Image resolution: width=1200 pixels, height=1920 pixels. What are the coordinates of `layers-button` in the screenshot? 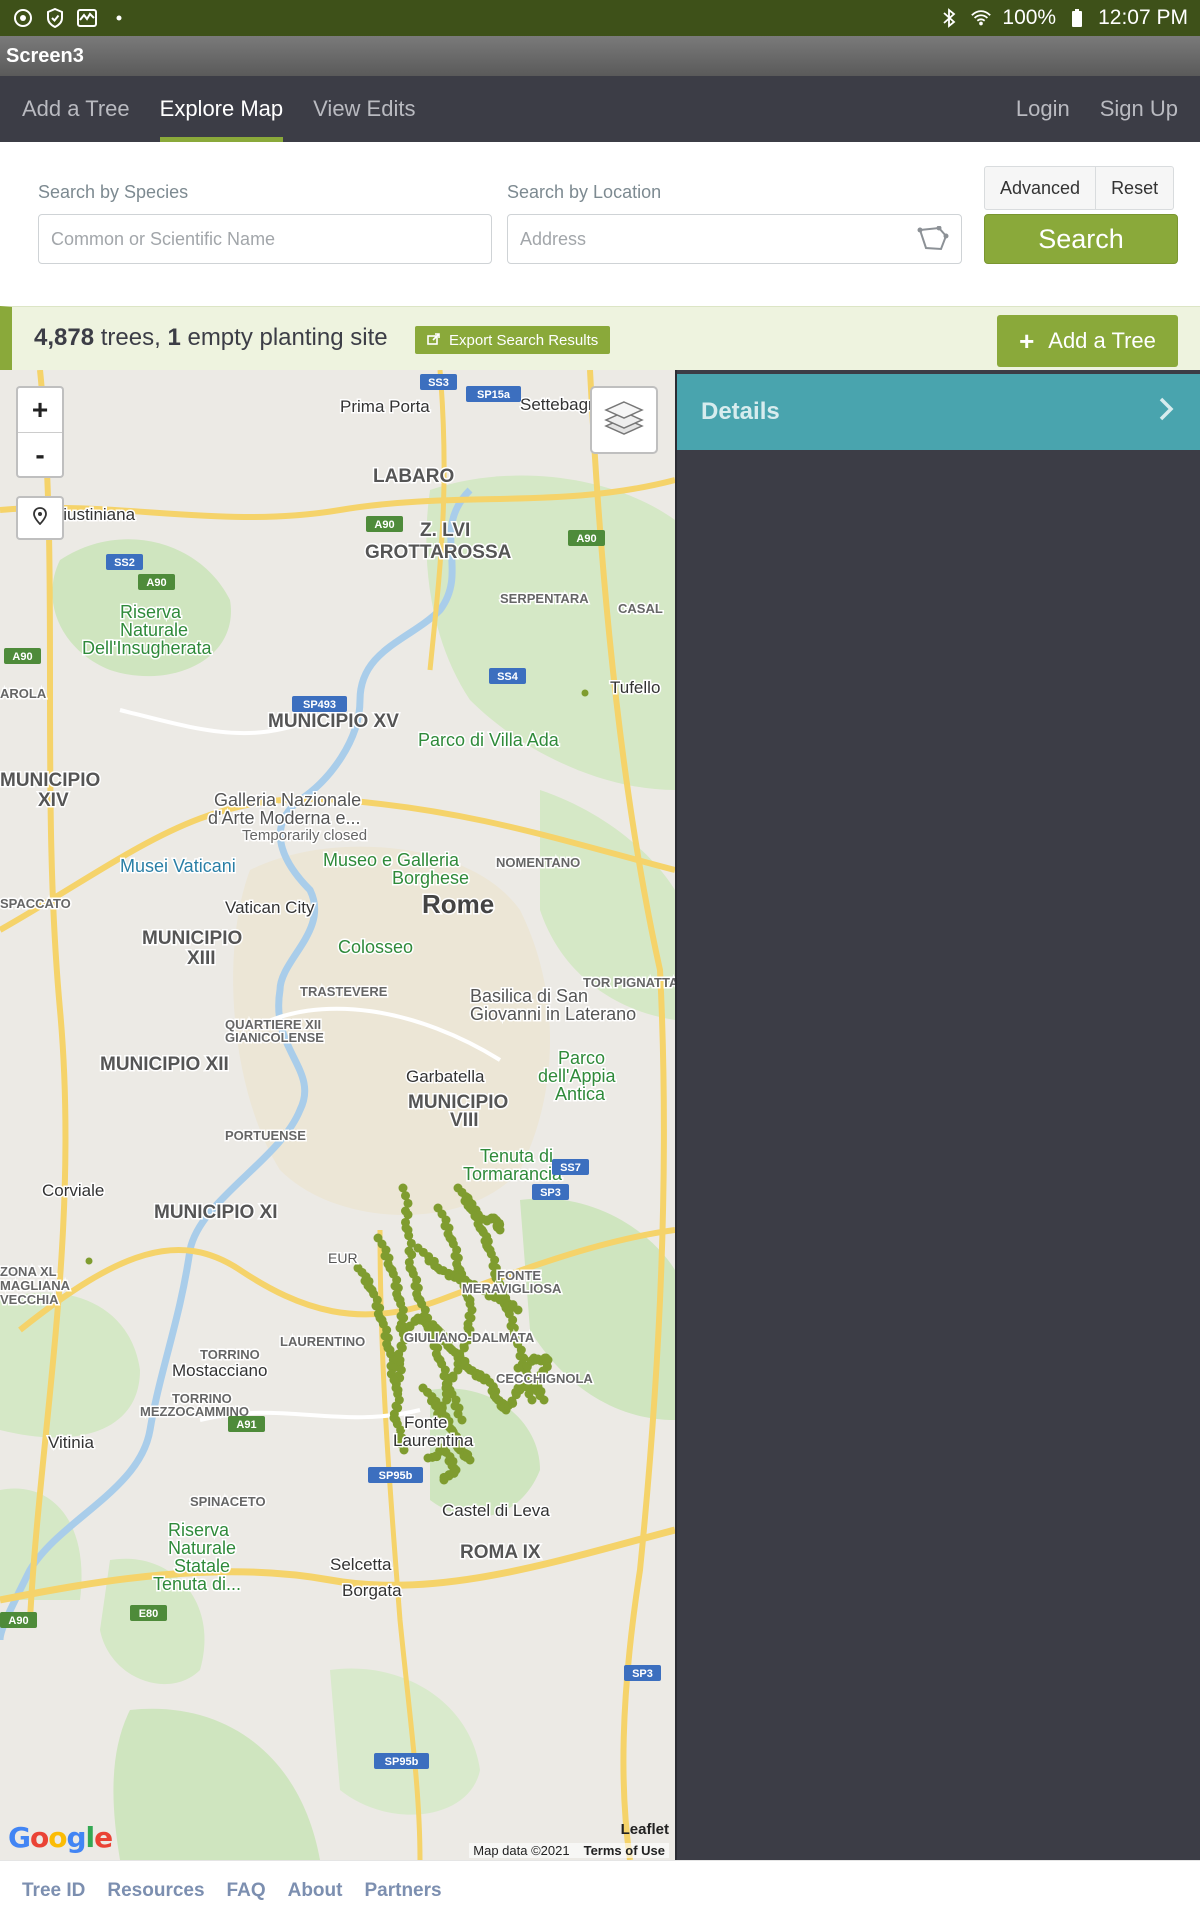 It's located at (624, 420).